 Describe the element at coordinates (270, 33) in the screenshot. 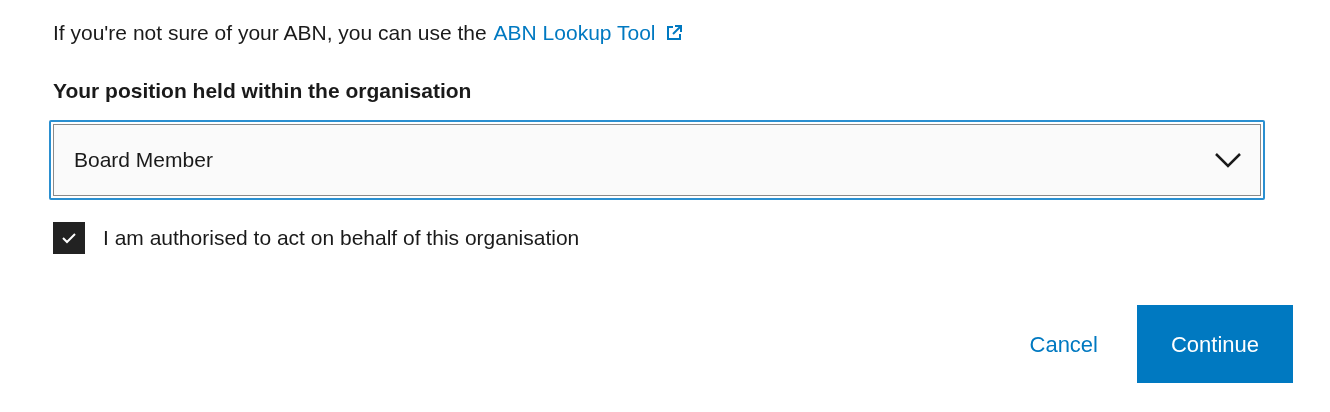

I see `help-text: If you're not sure of your ABN, you can use the` at that location.